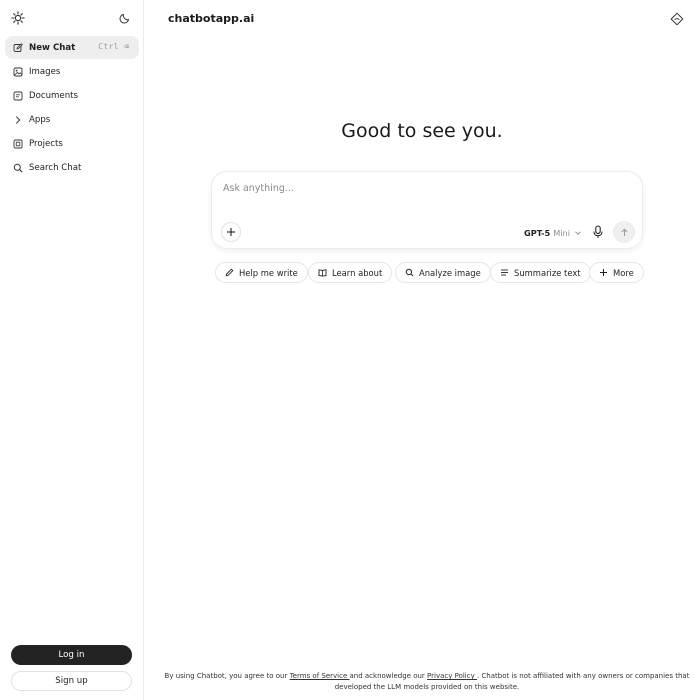  I want to click on image-icon, so click(18, 72).